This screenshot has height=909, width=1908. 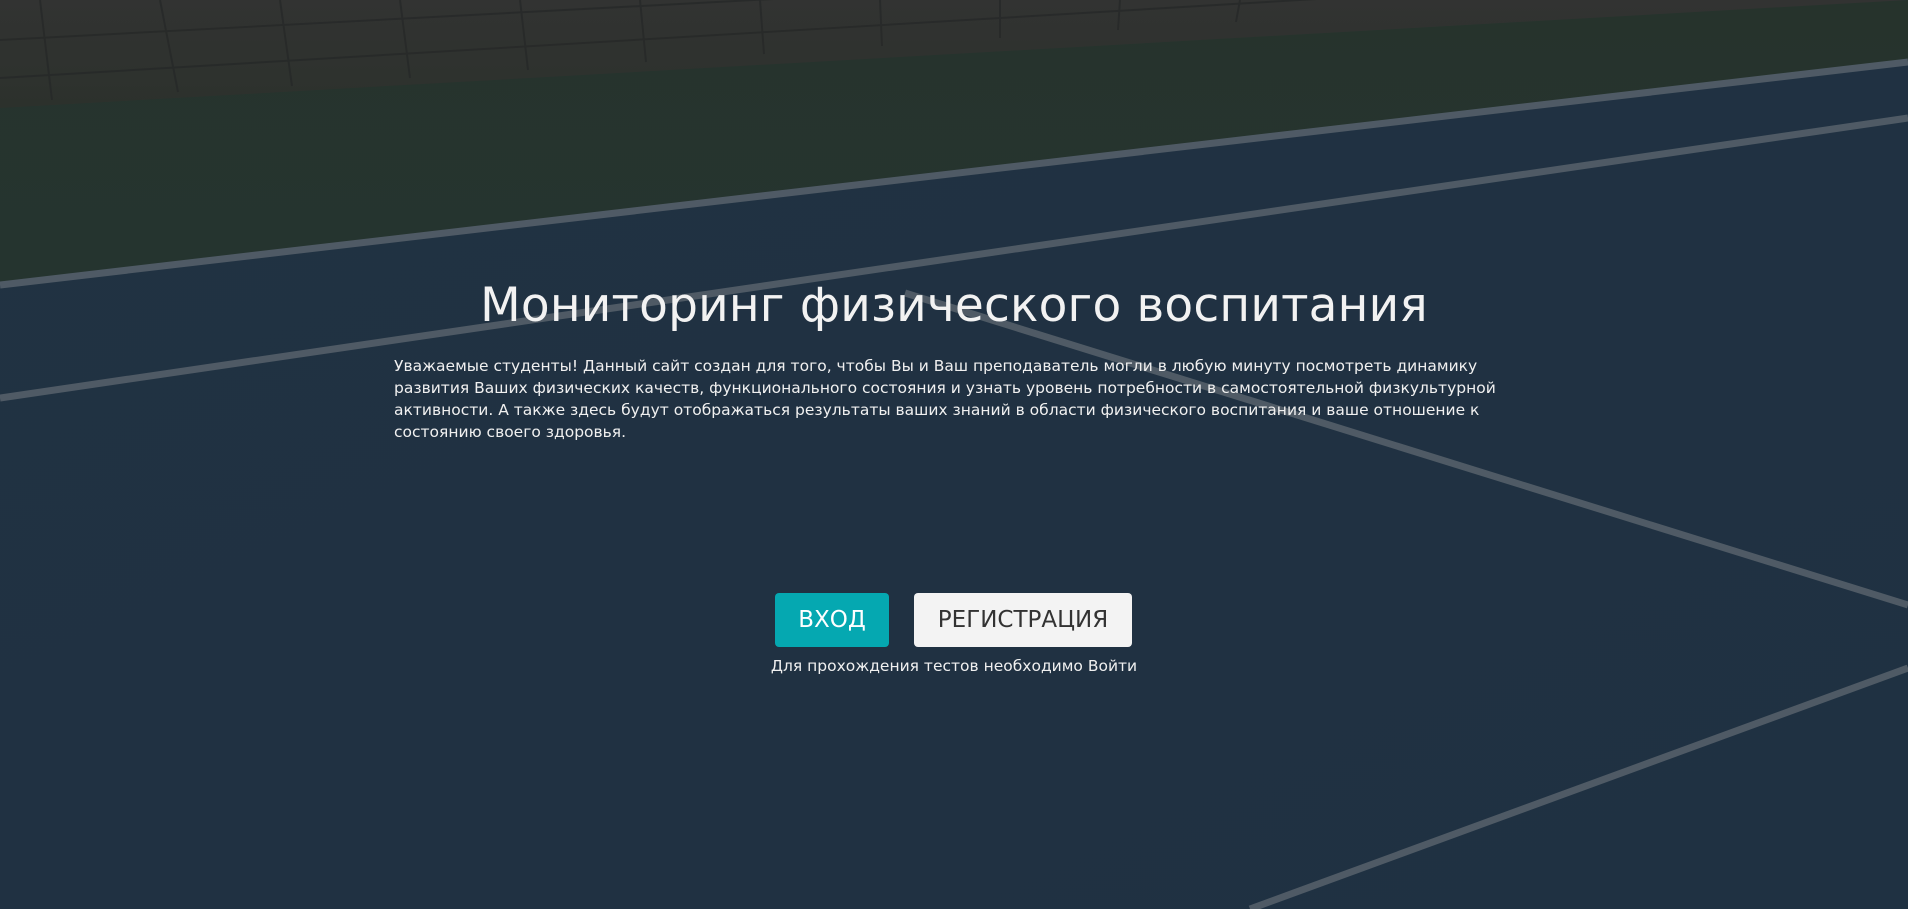 What do you see at coordinates (954, 666) in the screenshot?
I see `login-hint-text: Для прохождения тестов необходимо Войти` at bounding box center [954, 666].